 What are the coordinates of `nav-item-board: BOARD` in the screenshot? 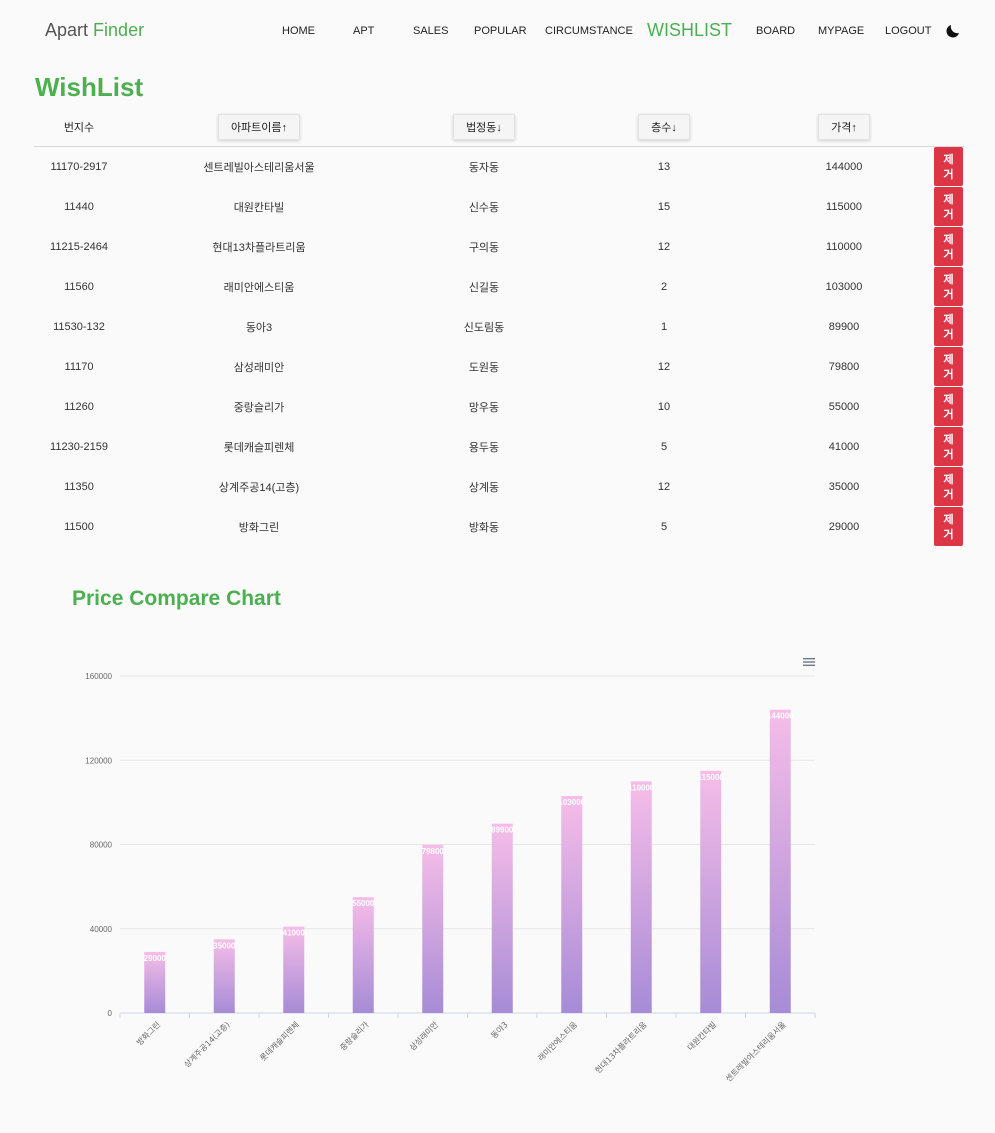 It's located at (775, 31).